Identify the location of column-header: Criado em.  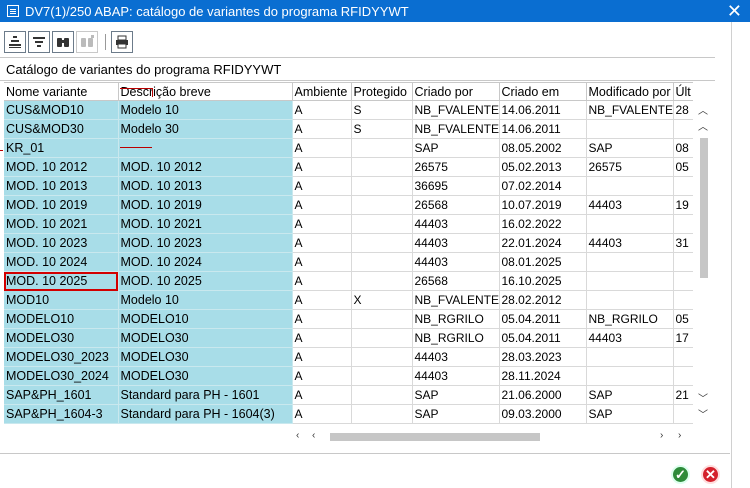
(543, 92).